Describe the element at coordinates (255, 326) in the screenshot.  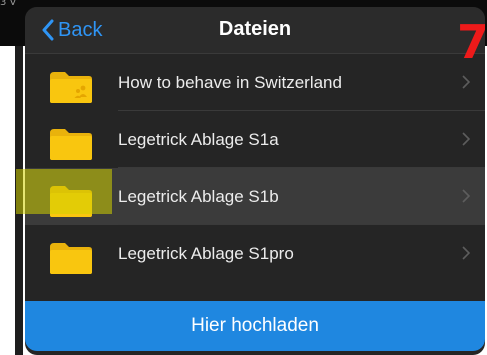
I see `upload-button: Hier hochladen` at that location.